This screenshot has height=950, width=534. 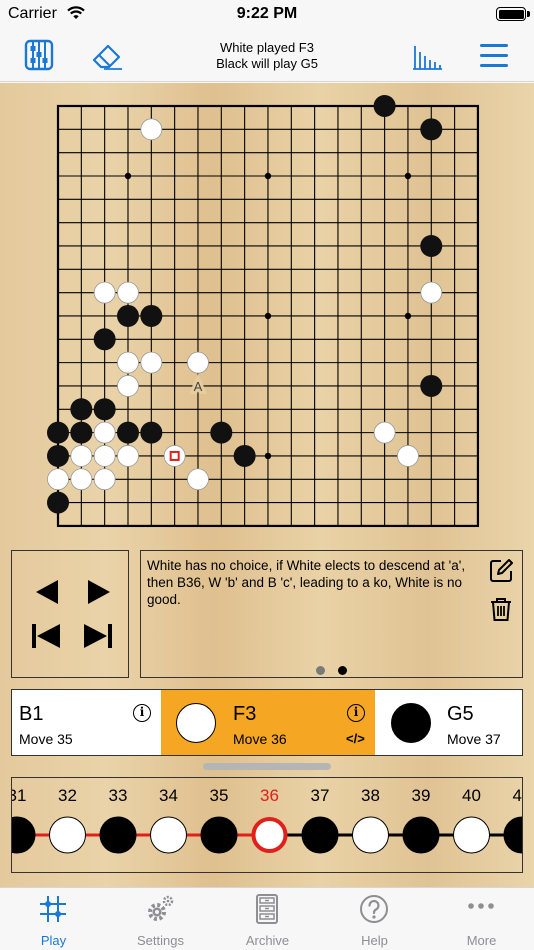 I want to click on tab-label: Play, so click(x=53, y=940).